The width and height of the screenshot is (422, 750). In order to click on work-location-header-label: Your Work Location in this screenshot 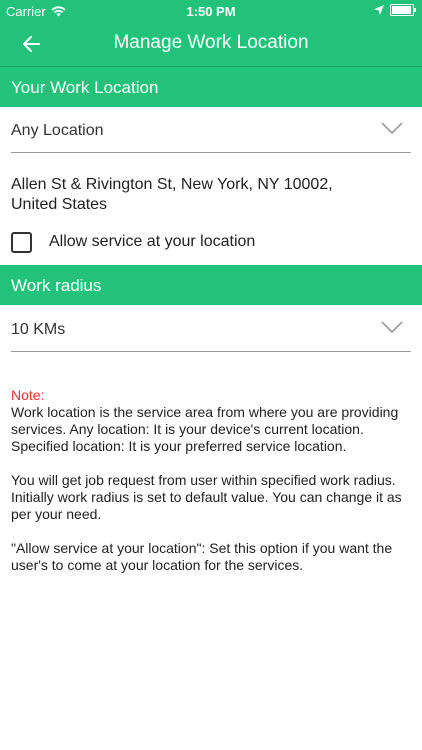, I will do `click(85, 87)`.